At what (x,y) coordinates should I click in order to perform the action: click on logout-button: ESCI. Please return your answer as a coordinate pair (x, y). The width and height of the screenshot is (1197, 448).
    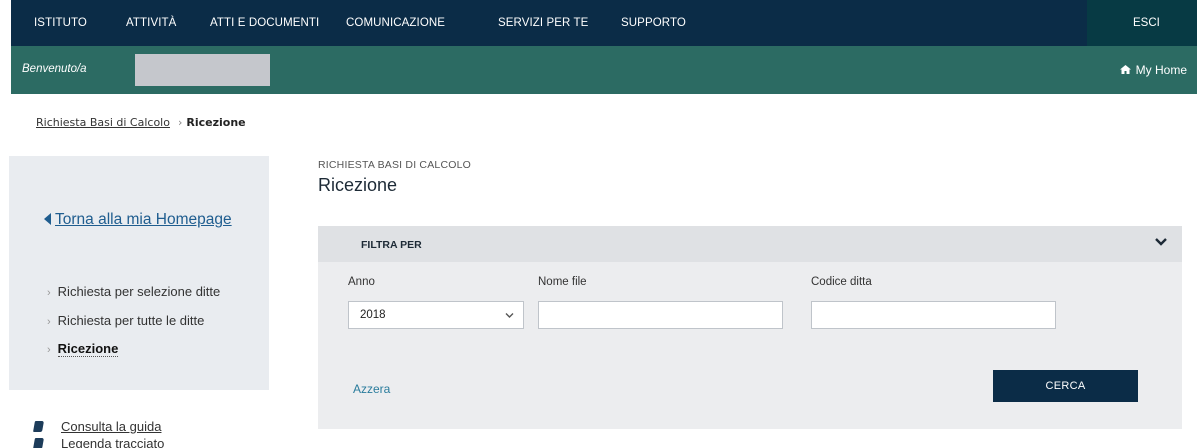
    Looking at the image, I should click on (1142, 23).